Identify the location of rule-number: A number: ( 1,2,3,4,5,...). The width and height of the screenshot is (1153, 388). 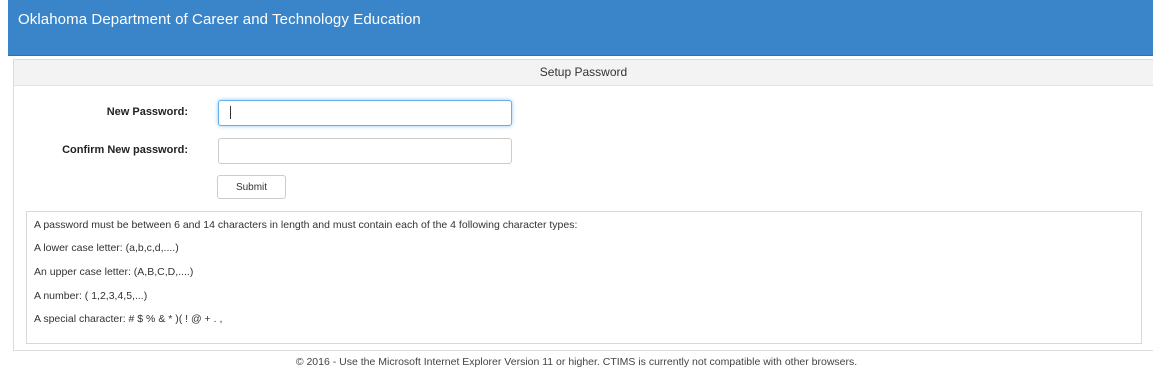
(91, 296).